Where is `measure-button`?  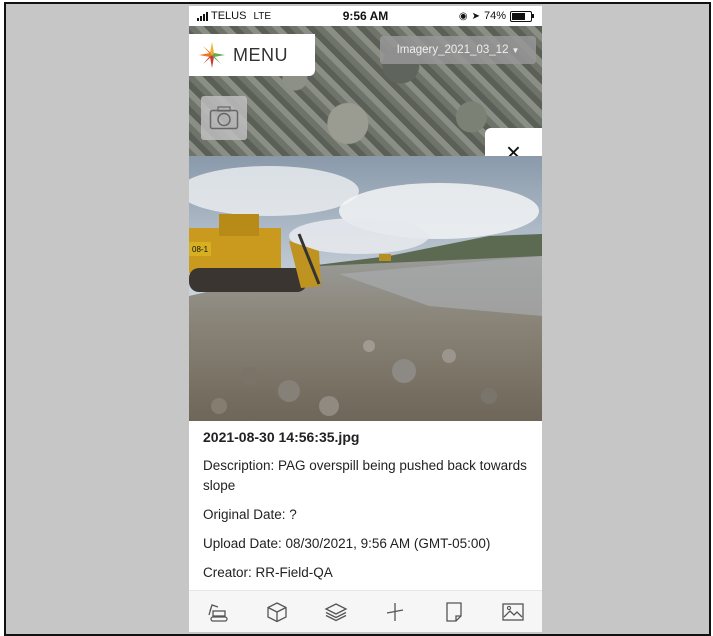 measure-button is located at coordinates (395, 612).